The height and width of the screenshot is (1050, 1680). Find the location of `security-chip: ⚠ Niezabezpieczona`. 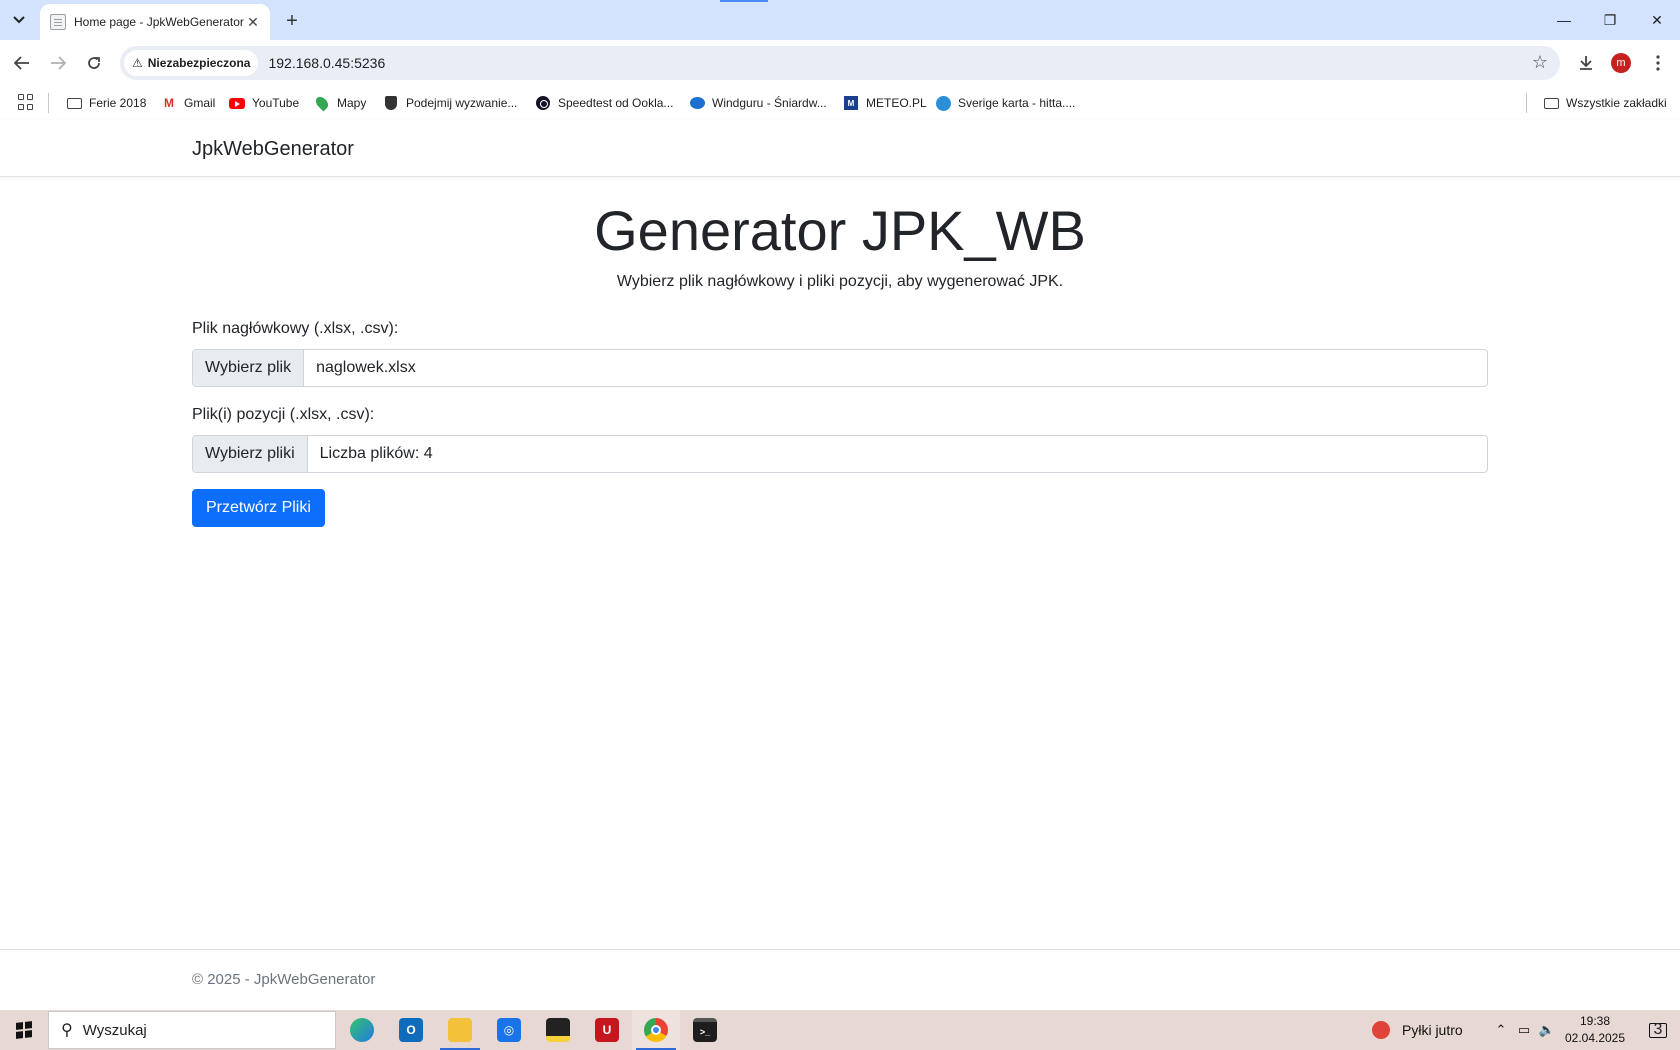

security-chip: ⚠ Niezabezpieczona is located at coordinates (191, 63).